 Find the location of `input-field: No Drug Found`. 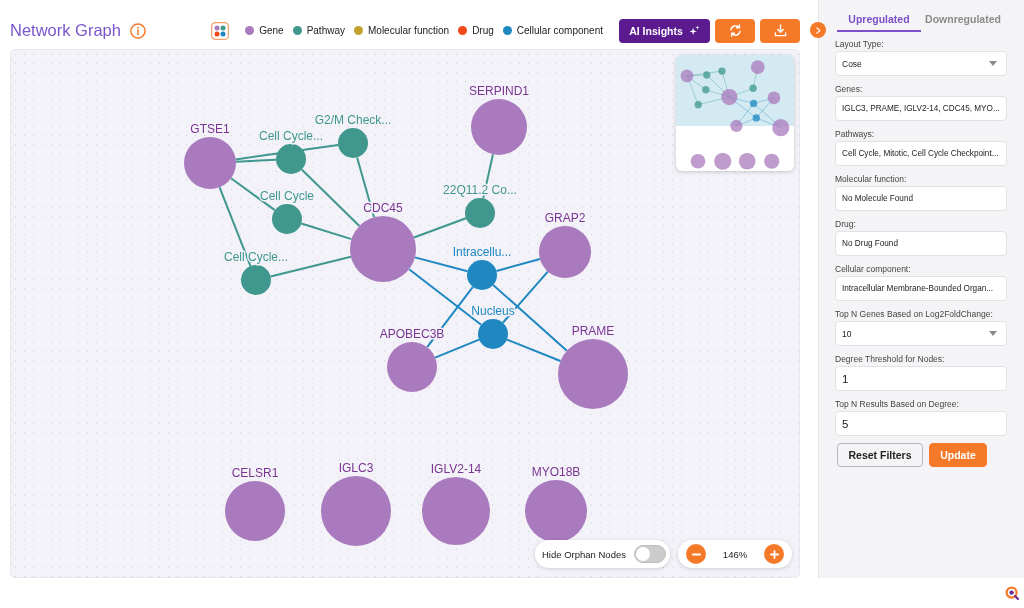

input-field: No Drug Found is located at coordinates (921, 243).